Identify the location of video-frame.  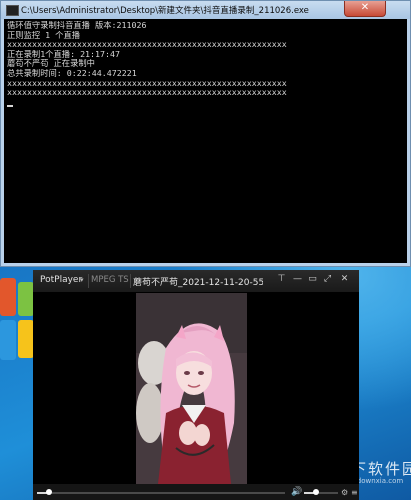
(191, 388).